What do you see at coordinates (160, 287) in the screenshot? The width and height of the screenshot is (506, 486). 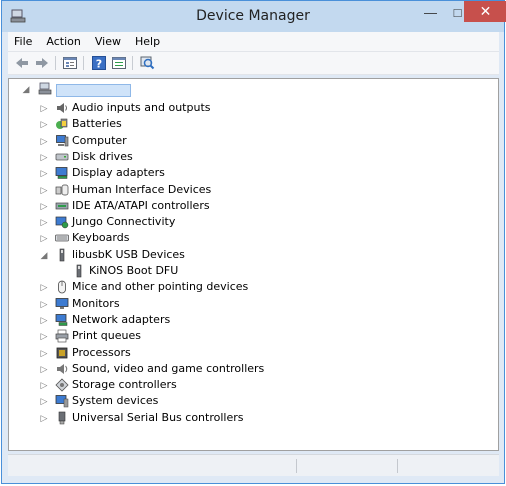 I see `tree-category-label: Mice and other pointing devices` at bounding box center [160, 287].